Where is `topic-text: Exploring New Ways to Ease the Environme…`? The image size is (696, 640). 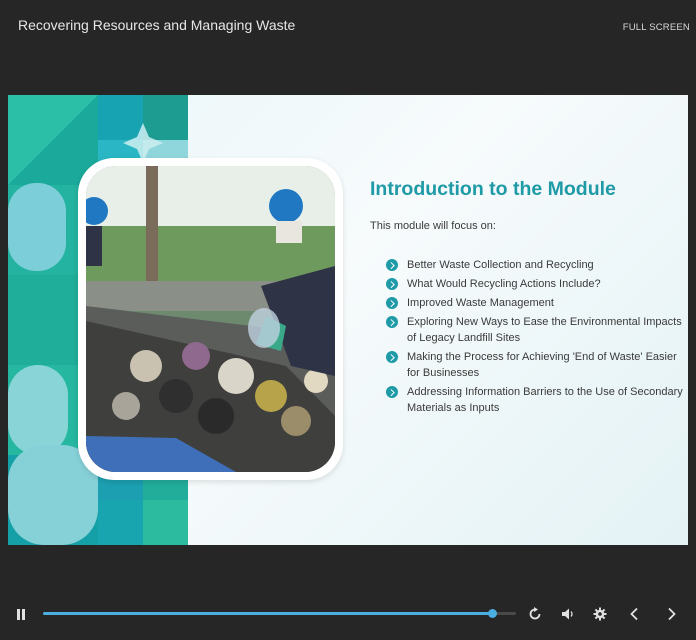
topic-text: Exploring New Ways to Ease the Environme… is located at coordinates (544, 330).